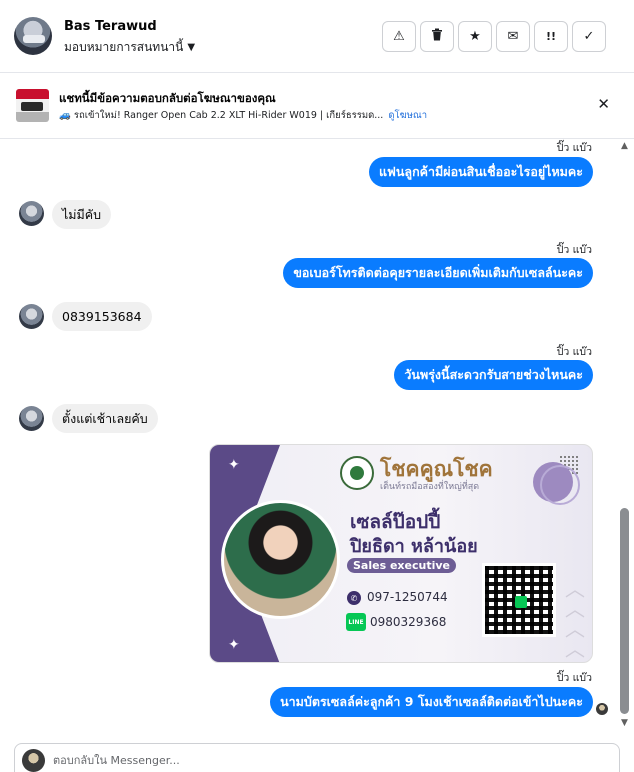  I want to click on star-button: ★, so click(475, 36).